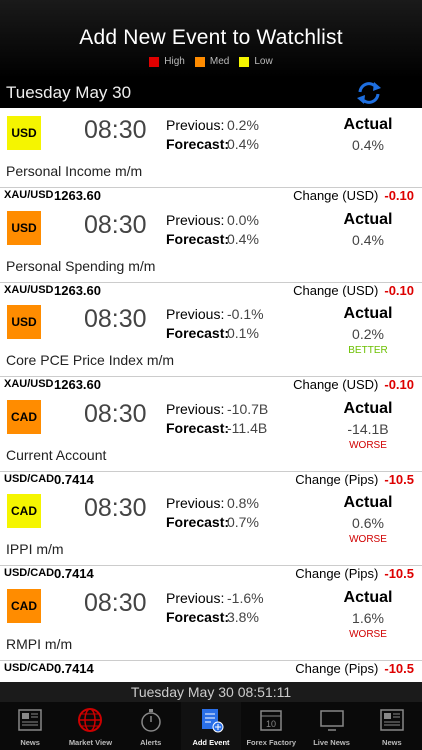 The height and width of the screenshot is (750, 422). What do you see at coordinates (39, 644) in the screenshot?
I see `event-name: RMPI m/m` at bounding box center [39, 644].